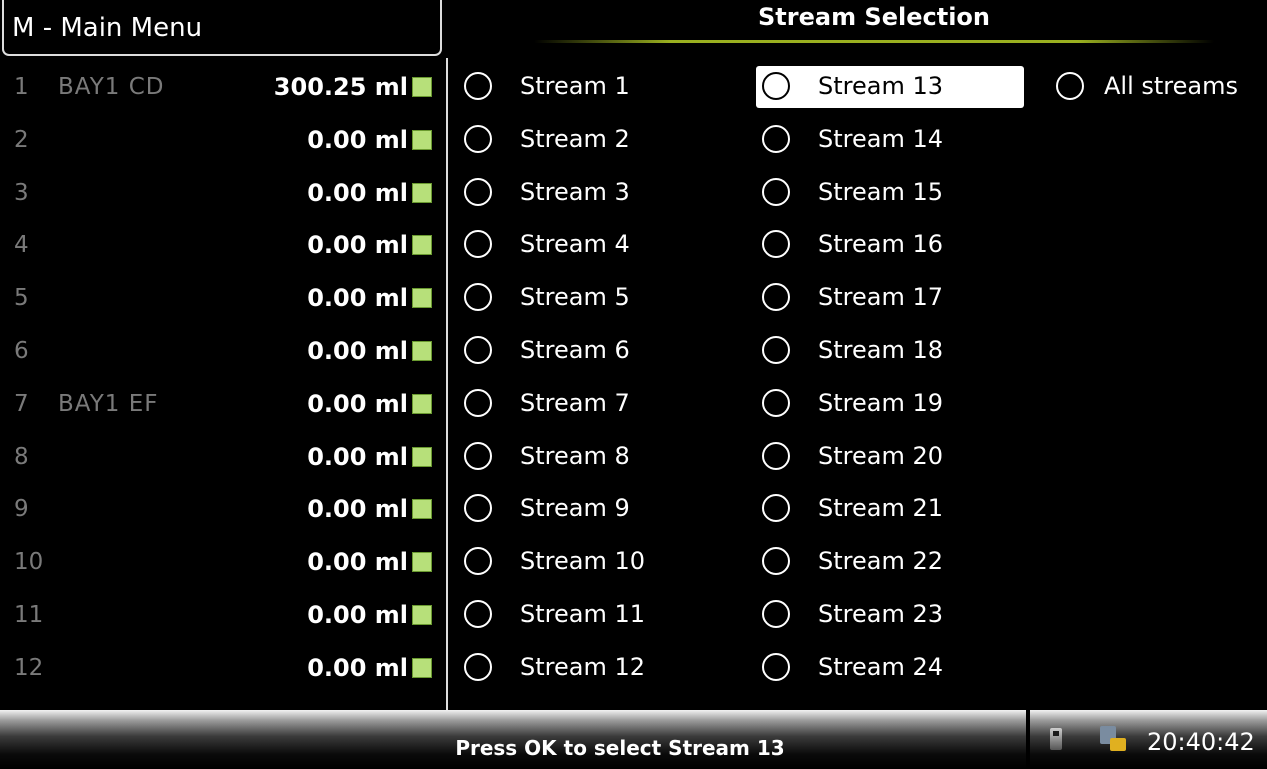 This screenshot has width=1267, height=769. I want to click on stream-option: Stream 8, so click(583, 457).